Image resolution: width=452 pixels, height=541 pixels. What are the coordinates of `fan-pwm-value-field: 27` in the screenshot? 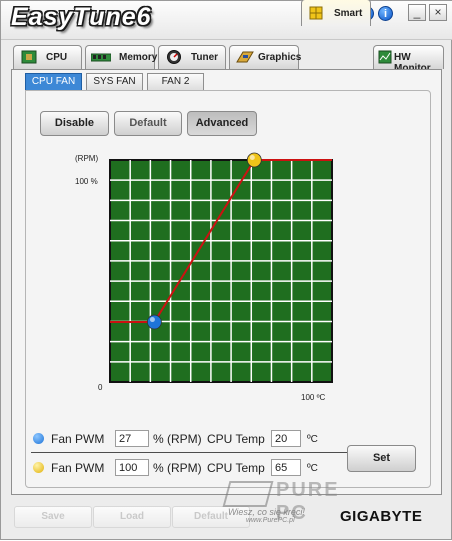 It's located at (132, 438).